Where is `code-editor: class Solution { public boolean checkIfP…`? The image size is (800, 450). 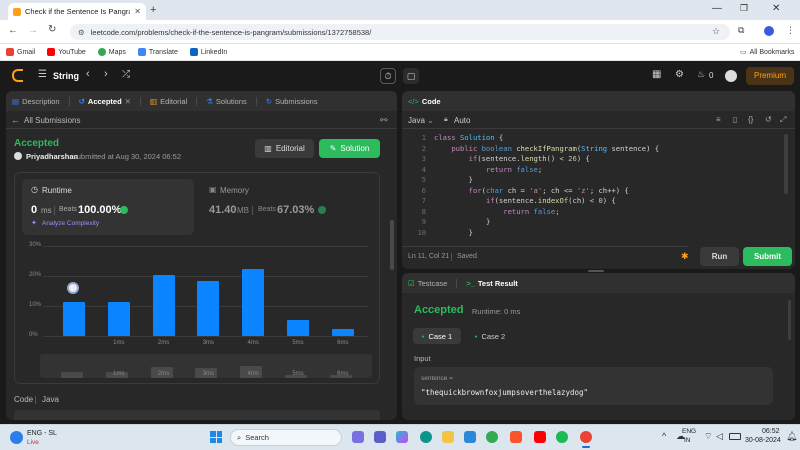
code-editor: class Solution { public boolean checkIfP… is located at coordinates (604, 187).